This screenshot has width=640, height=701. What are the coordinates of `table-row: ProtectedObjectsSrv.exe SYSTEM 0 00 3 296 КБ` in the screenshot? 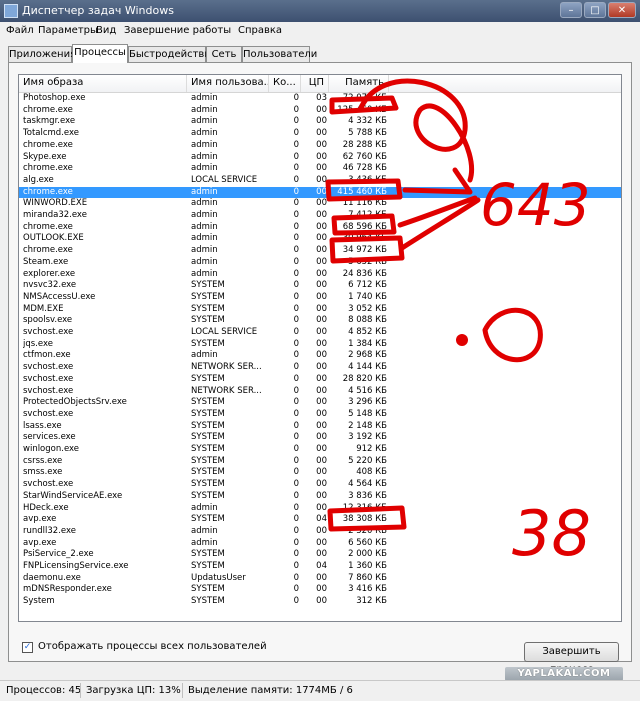 It's located at (320, 403).